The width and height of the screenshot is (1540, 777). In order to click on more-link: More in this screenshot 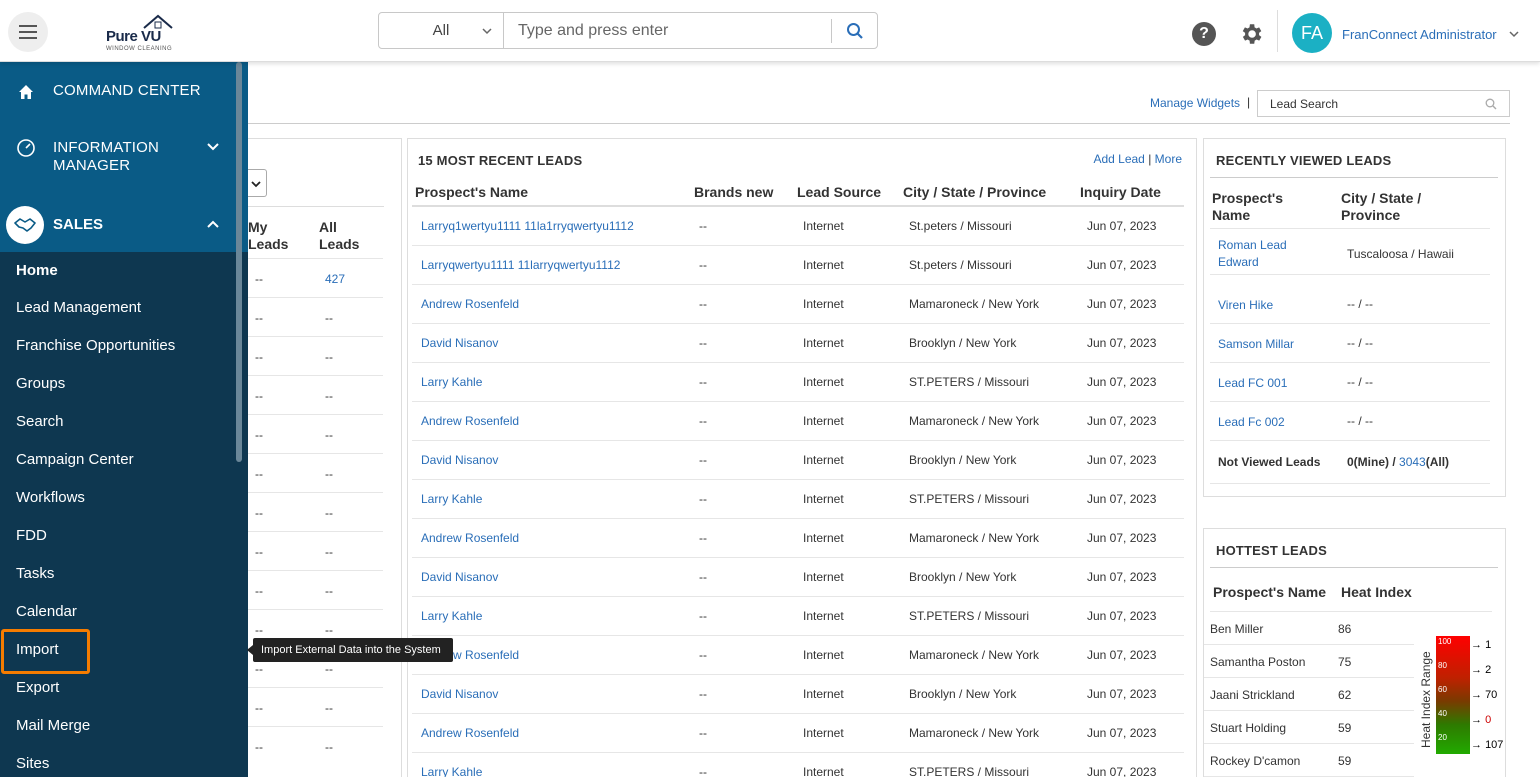, I will do `click(1168, 159)`.